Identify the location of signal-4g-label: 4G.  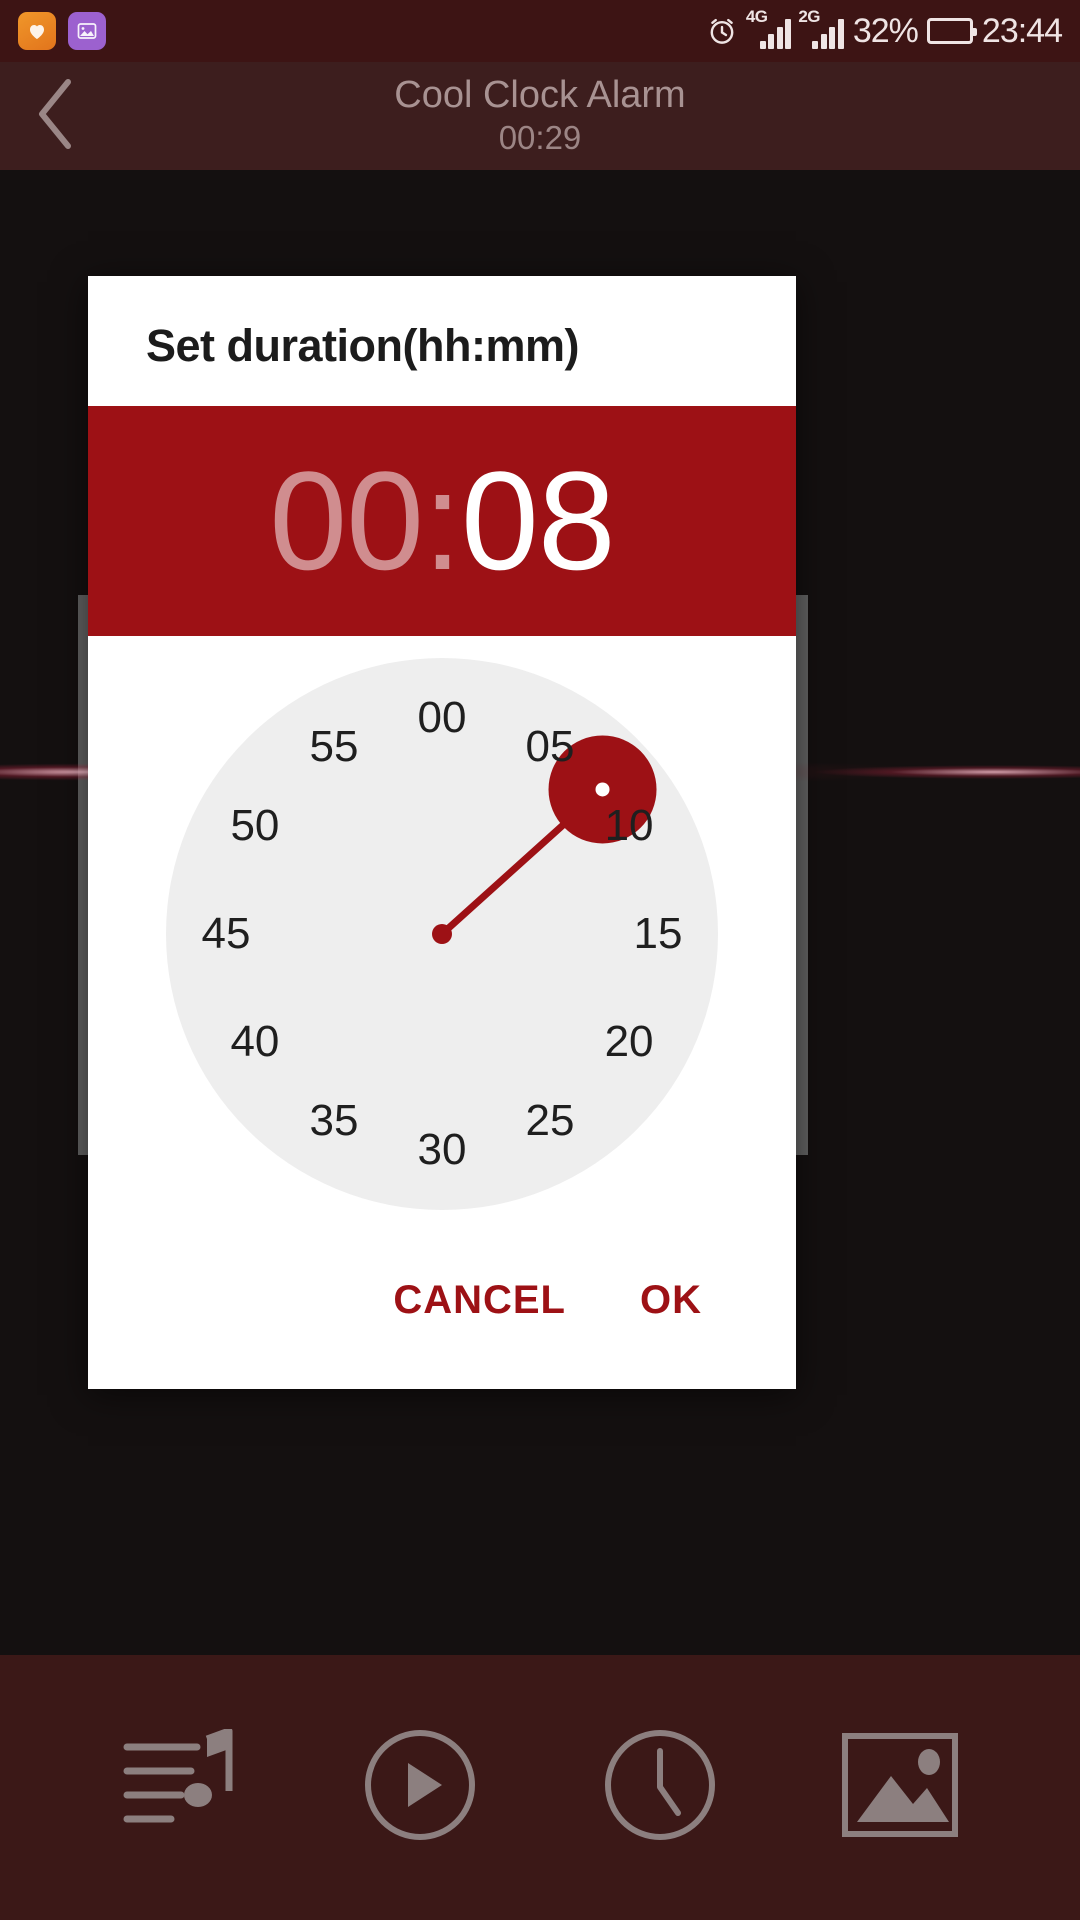
(756, 16).